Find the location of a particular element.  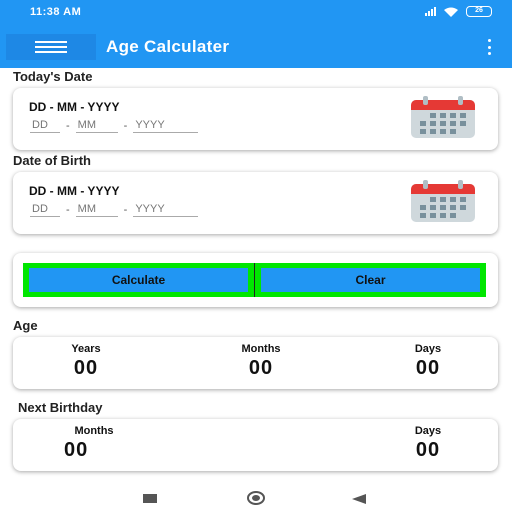

navigation-bar is located at coordinates (256, 498).